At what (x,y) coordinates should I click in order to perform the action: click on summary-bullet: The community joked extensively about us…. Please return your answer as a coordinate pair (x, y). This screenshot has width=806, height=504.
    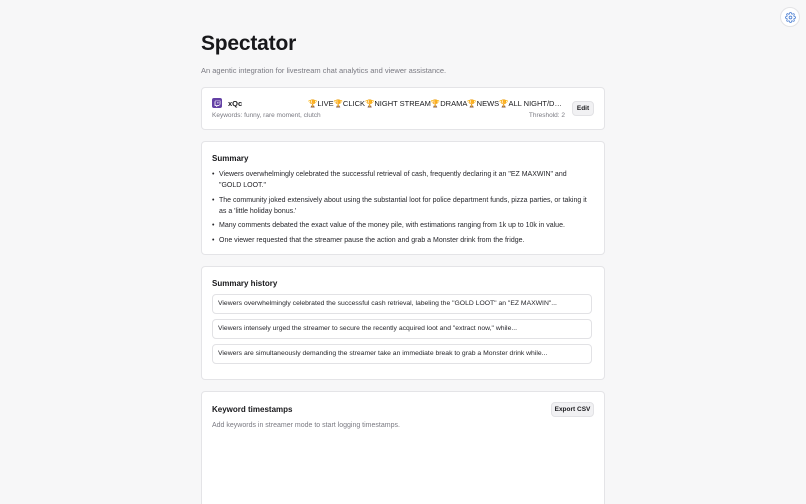
    Looking at the image, I should click on (399, 206).